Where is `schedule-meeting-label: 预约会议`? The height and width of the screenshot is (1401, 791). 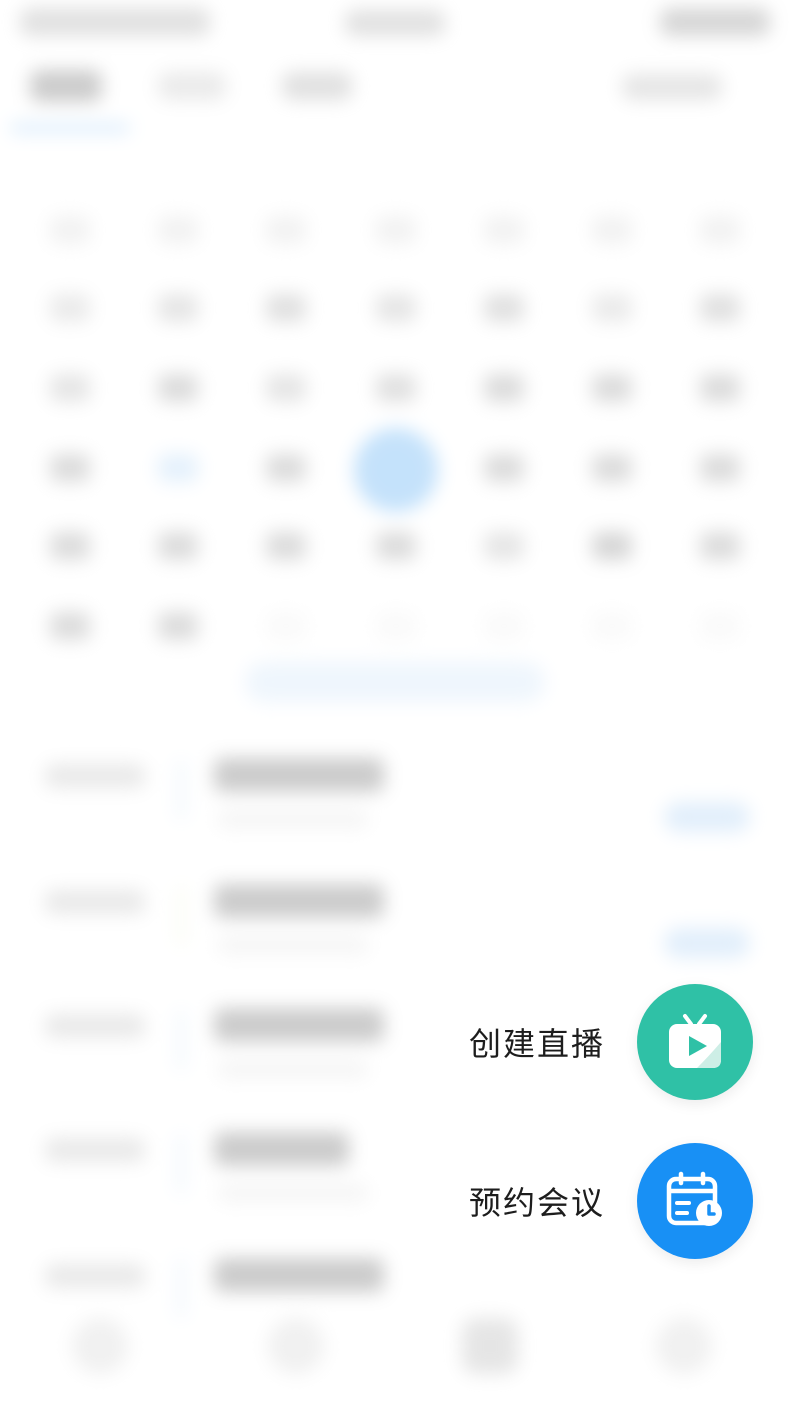
schedule-meeting-label: 预约会议 is located at coordinates (537, 1201).